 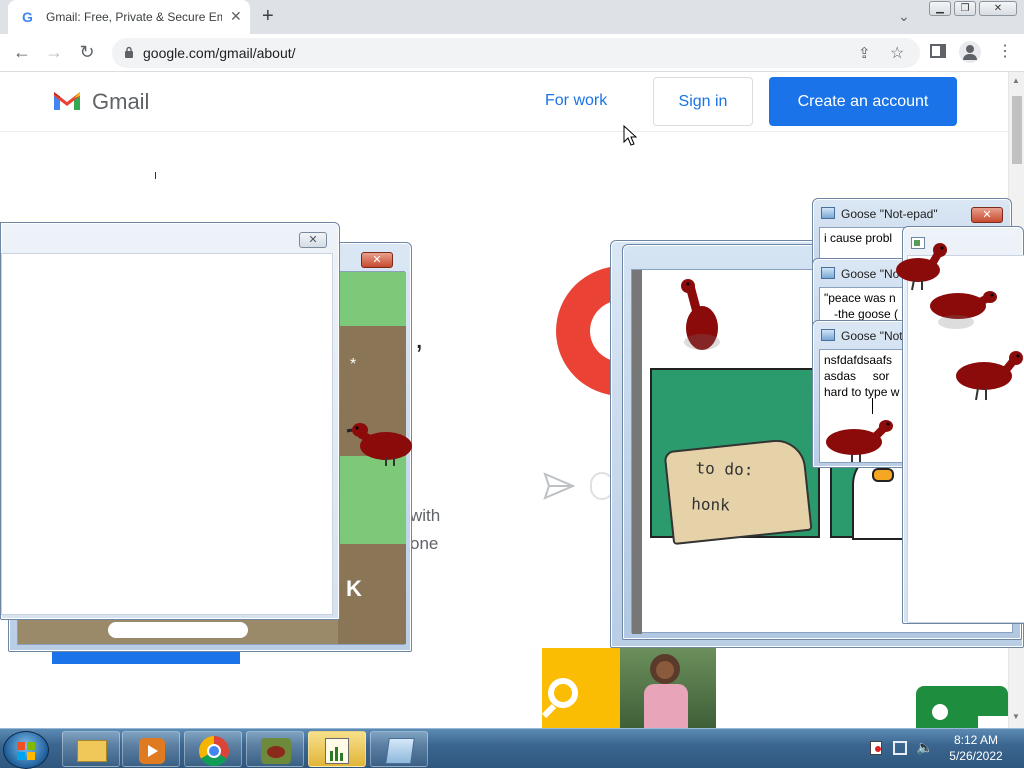 I want to click on google-favicon-icon: G, so click(x=27, y=17).